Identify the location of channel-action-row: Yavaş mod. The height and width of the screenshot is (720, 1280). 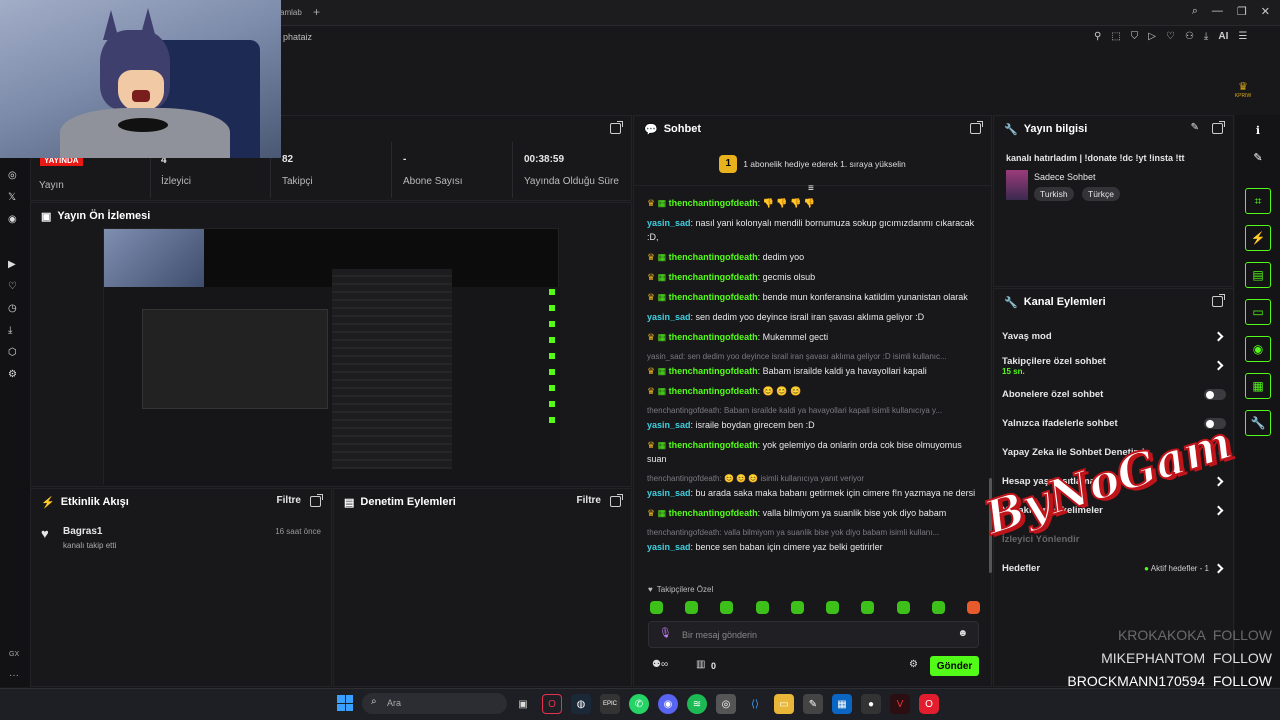
(1114, 336).